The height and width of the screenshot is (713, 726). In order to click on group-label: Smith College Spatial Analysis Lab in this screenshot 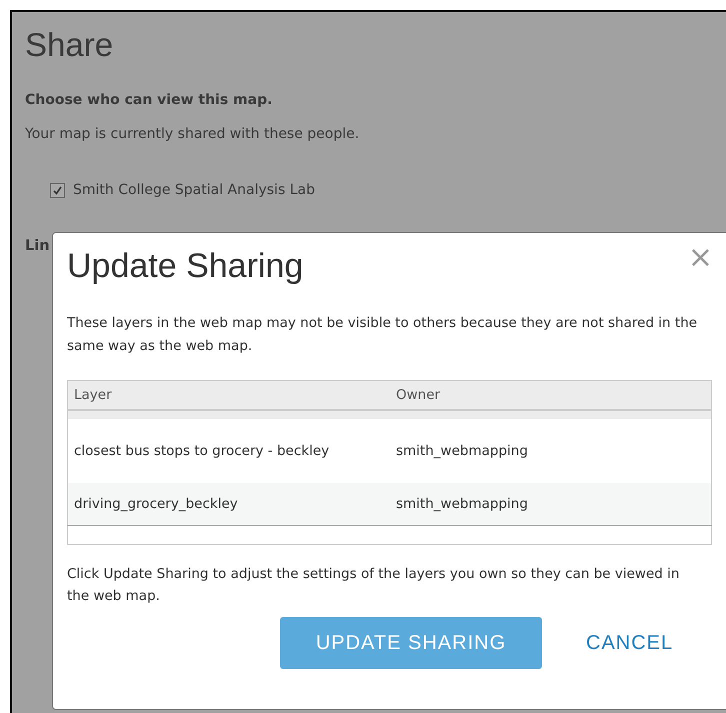, I will do `click(194, 190)`.